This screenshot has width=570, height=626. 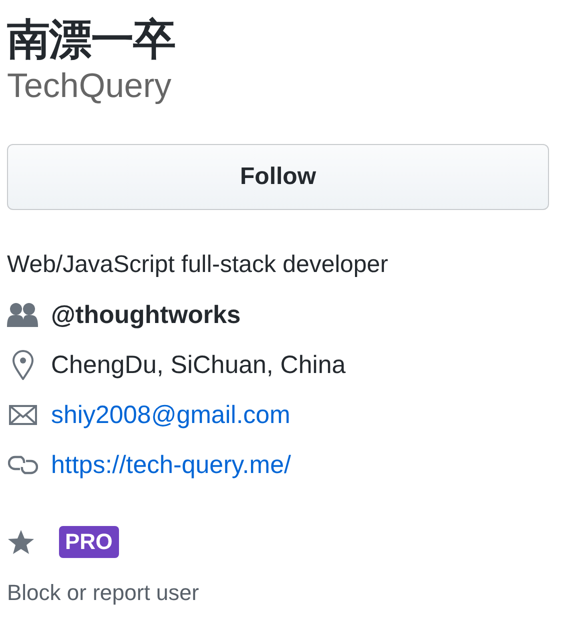 What do you see at coordinates (23, 465) in the screenshot?
I see `link-icon` at bounding box center [23, 465].